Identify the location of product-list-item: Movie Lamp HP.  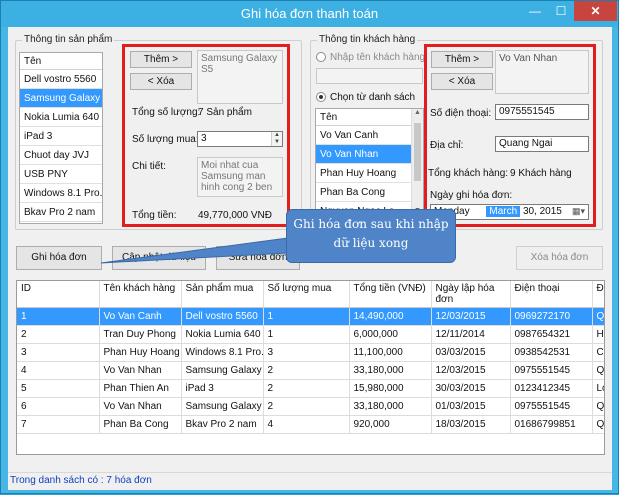
(61, 222).